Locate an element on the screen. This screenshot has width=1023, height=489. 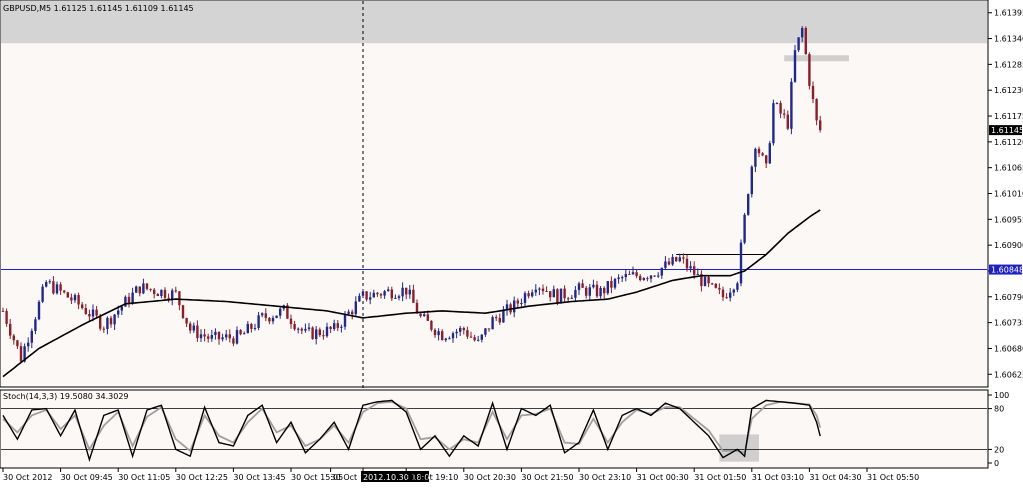
time-tick-label: 31 Oct 04:30 is located at coordinates (835, 477).